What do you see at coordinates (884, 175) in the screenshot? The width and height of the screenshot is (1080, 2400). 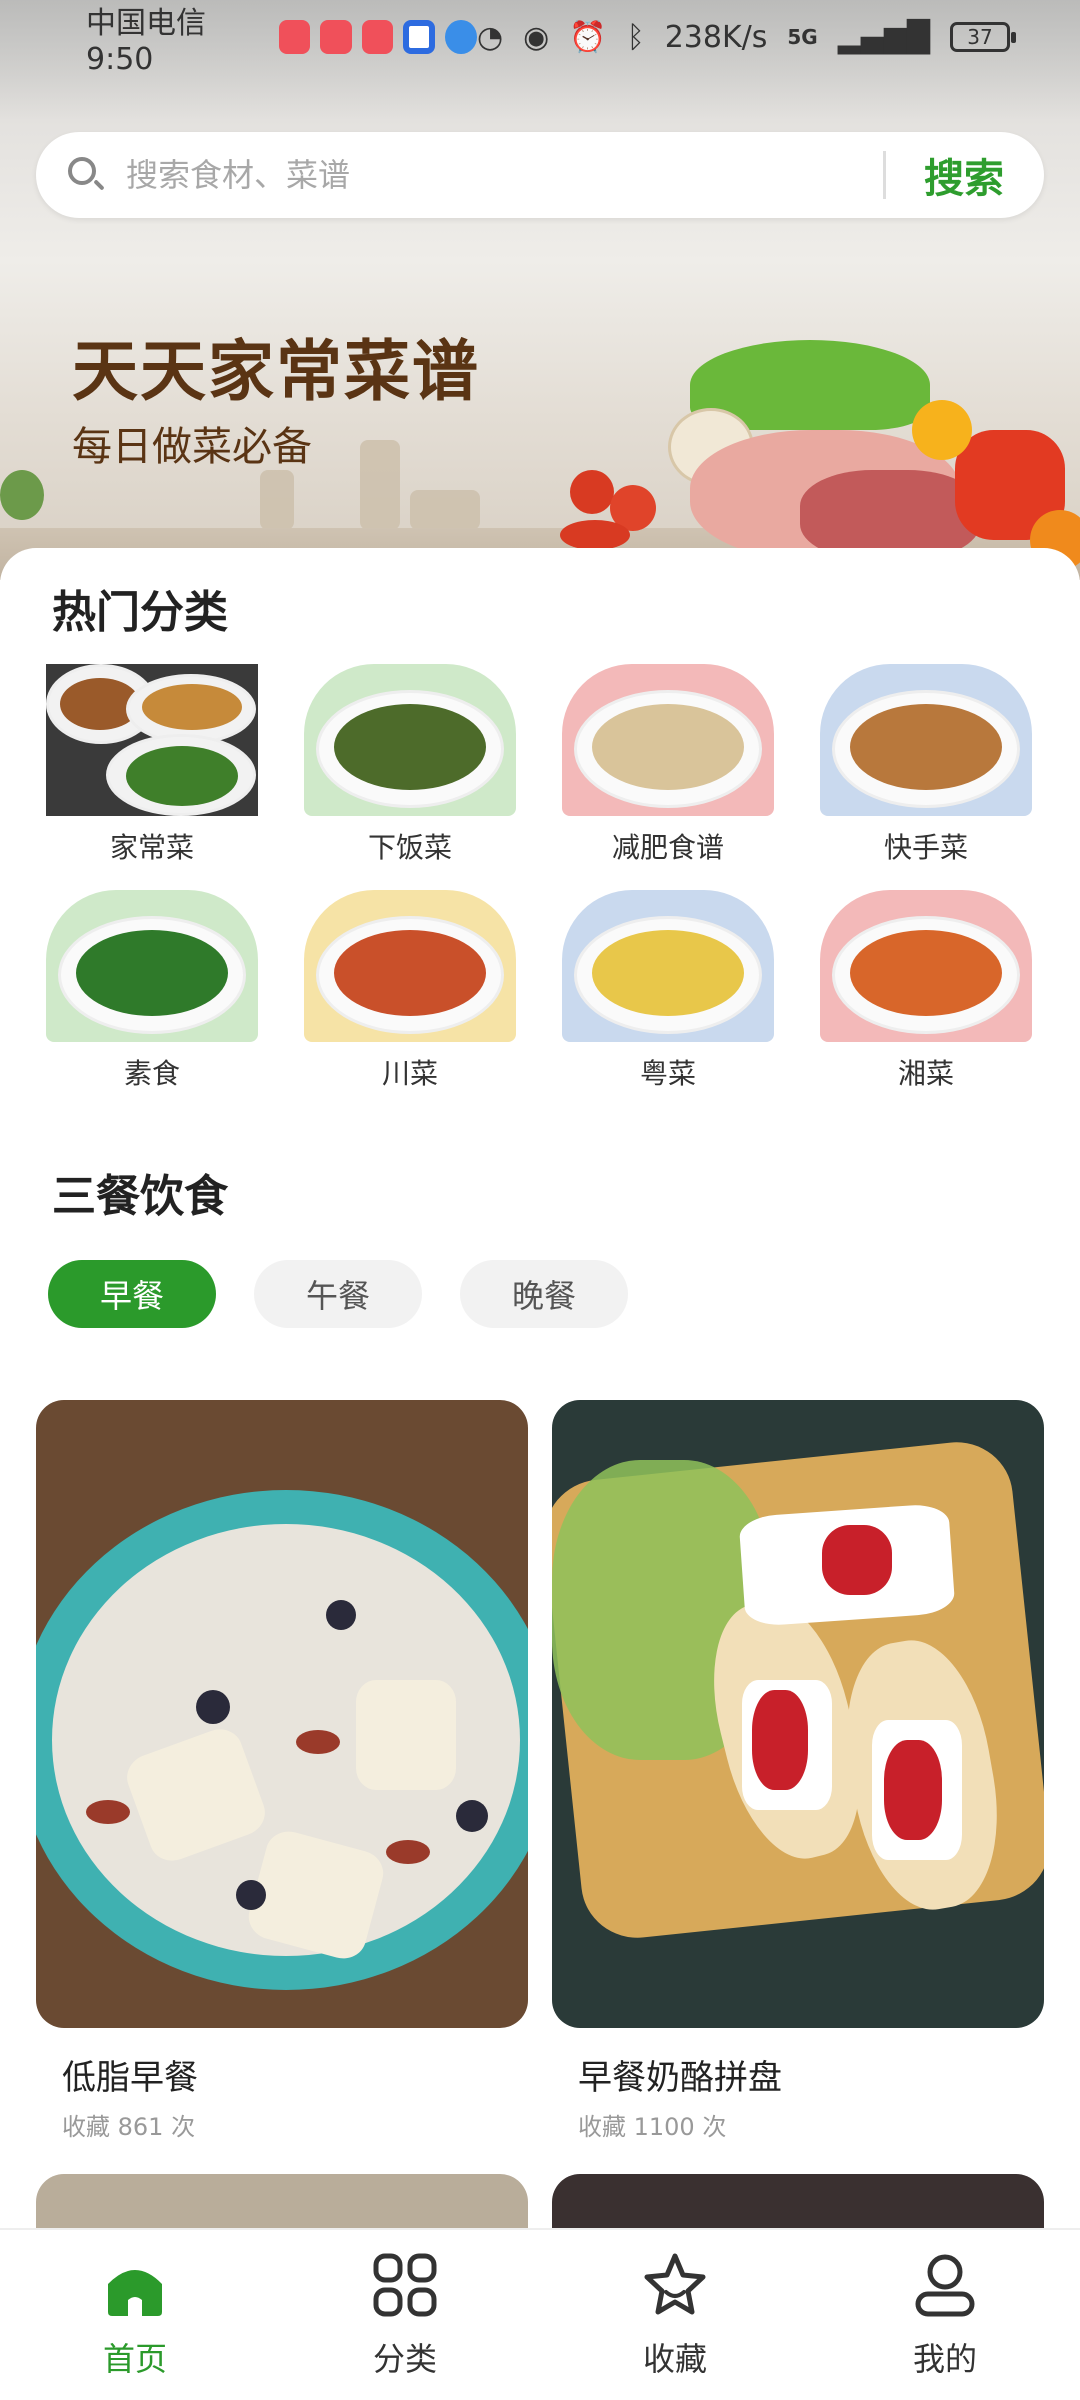 I see `search-divider` at bounding box center [884, 175].